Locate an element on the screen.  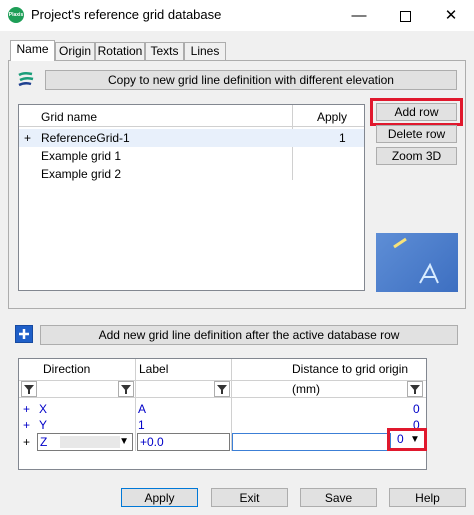
tab-lines: Lines is located at coordinates (205, 51).